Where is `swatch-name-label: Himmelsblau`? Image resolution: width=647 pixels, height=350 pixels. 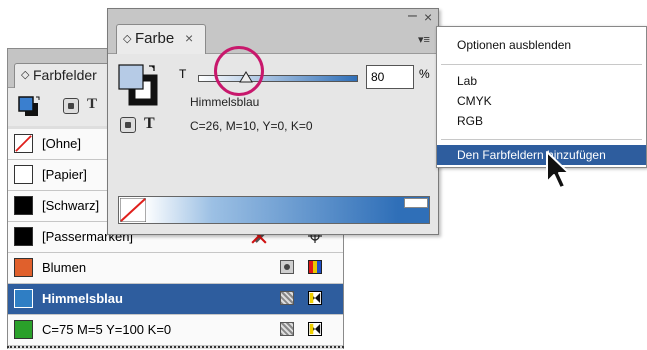
swatch-name-label: Himmelsblau is located at coordinates (225, 102).